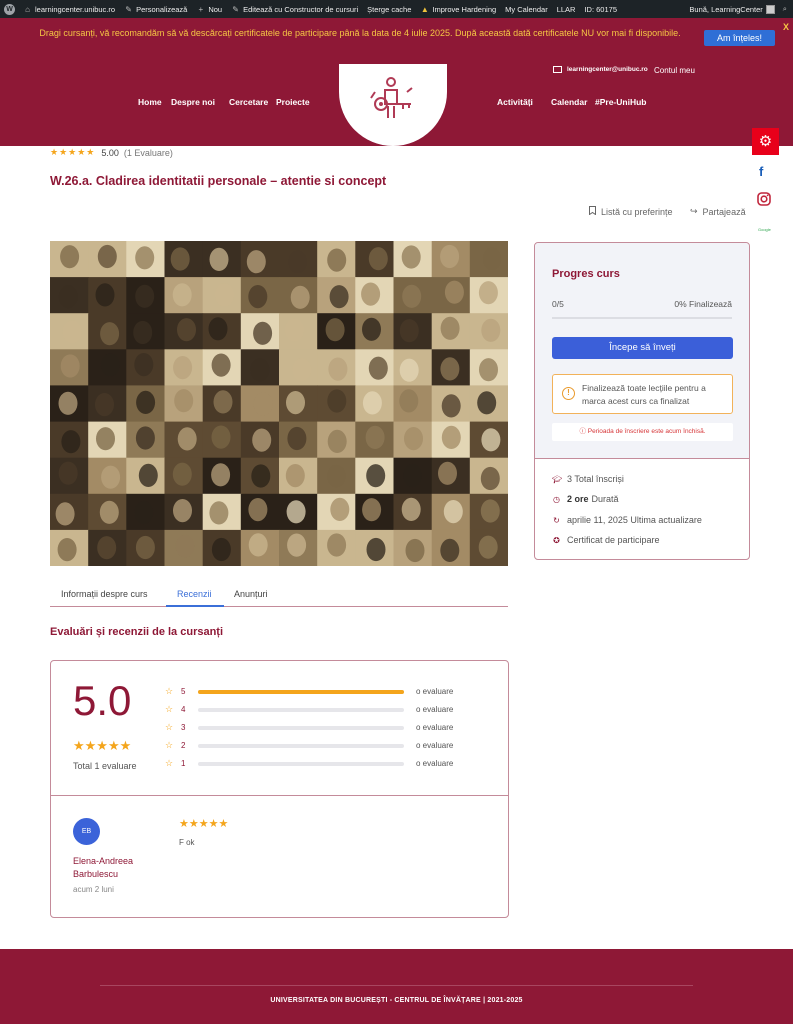  What do you see at coordinates (786, 27) in the screenshot?
I see `notice-close-button: X` at bounding box center [786, 27].